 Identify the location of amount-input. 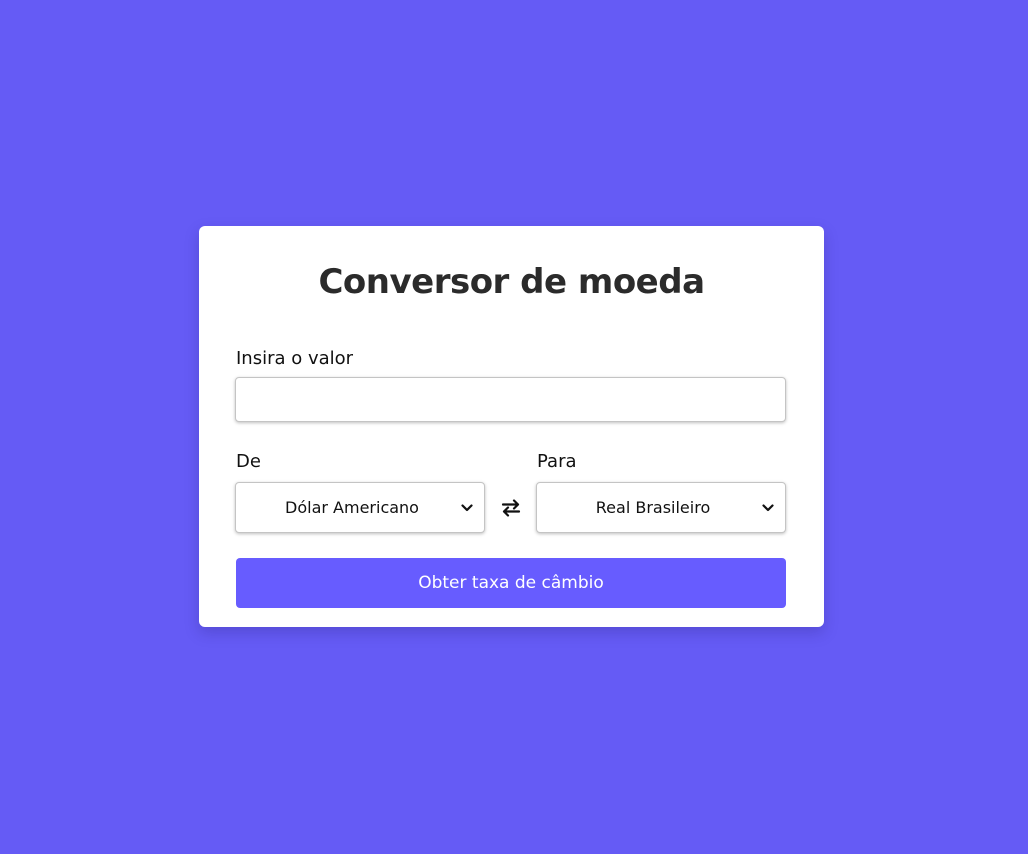
(510, 399).